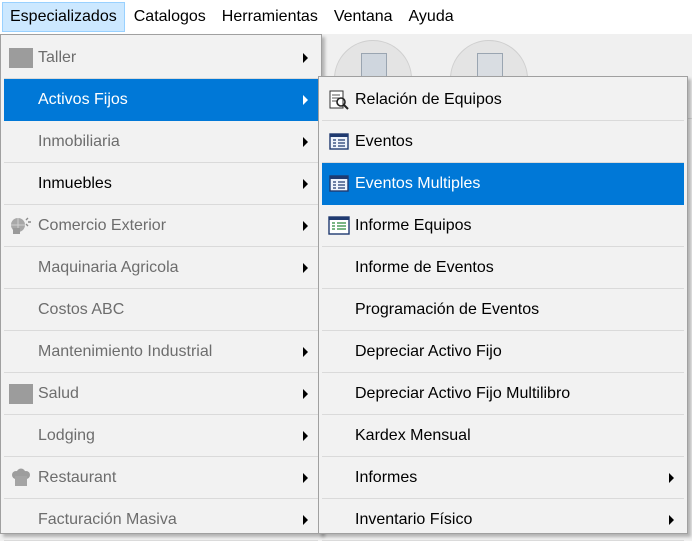 The image size is (692, 541). I want to click on menubar-especializados: Especializados, so click(63, 17).